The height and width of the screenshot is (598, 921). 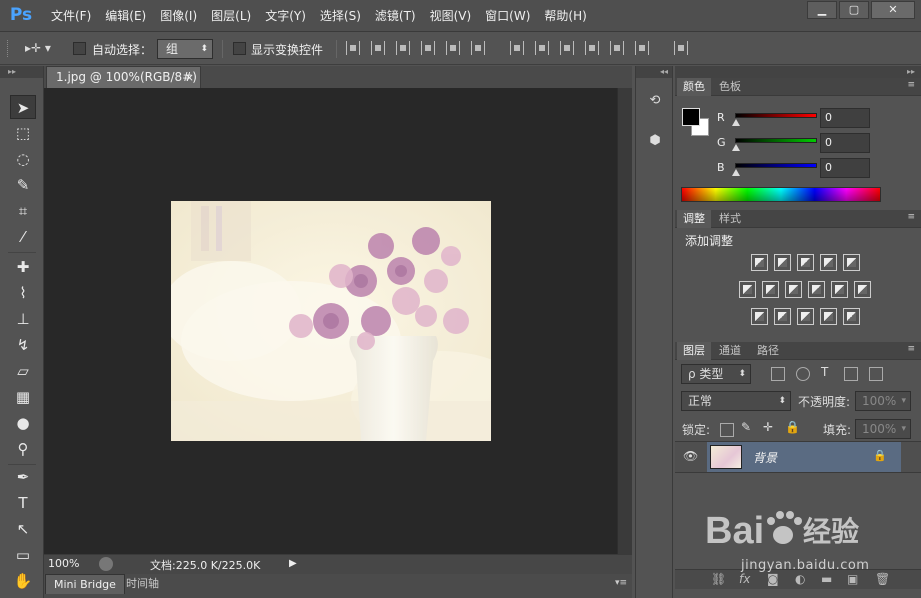 I want to click on menu-select: 选择(S), so click(x=340, y=16).